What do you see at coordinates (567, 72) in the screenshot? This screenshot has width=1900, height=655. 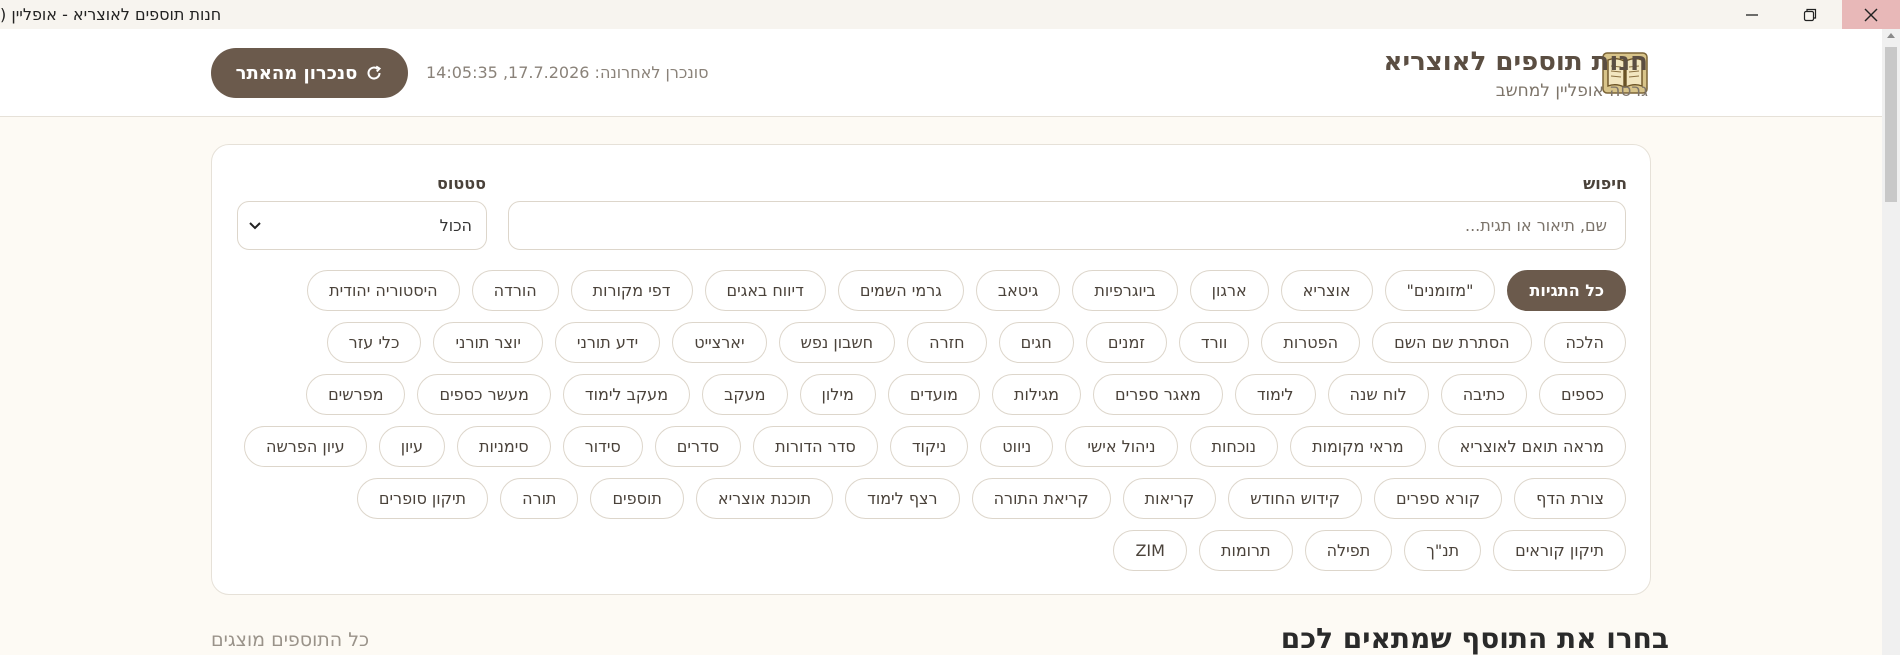 I see `last-sync-text: סונכרן לאחרונה: 17.7.2026, 14:05:35` at bounding box center [567, 72].